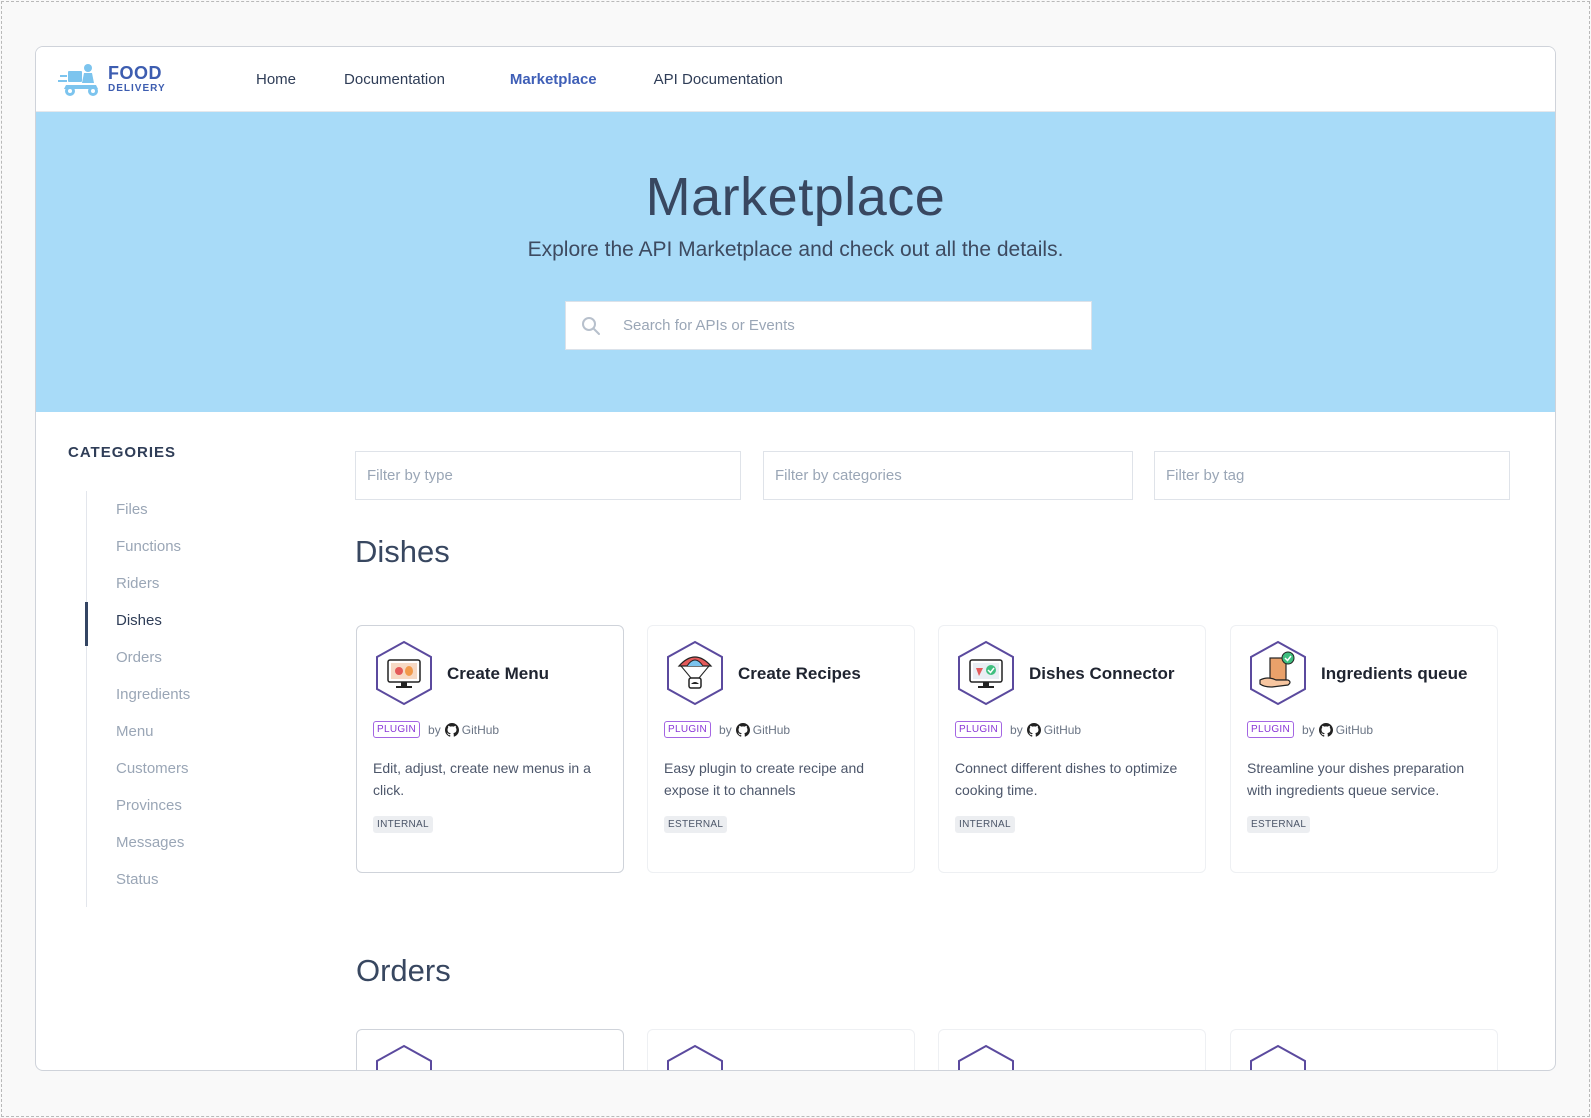 The width and height of the screenshot is (1591, 1118). I want to click on category-files: Files, so click(186, 509).